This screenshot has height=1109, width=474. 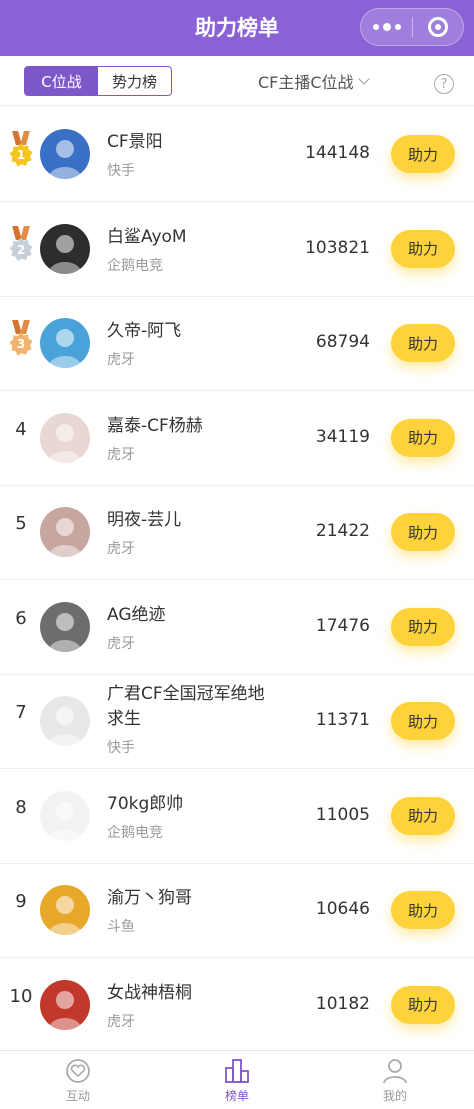 What do you see at coordinates (306, 82) in the screenshot?
I see `category-dropdown-label: CF主播C位战` at bounding box center [306, 82].